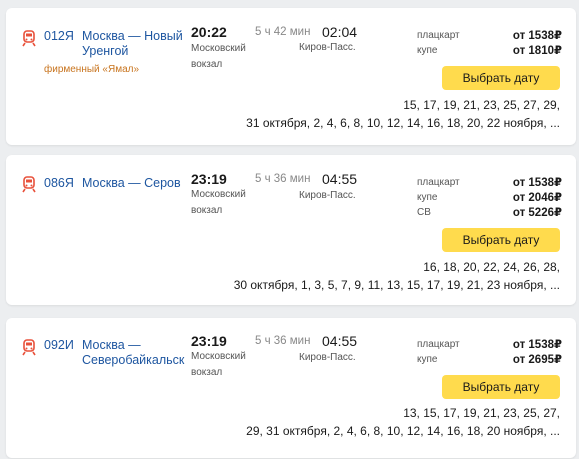  I want to click on train-number: 092И, so click(59, 345).